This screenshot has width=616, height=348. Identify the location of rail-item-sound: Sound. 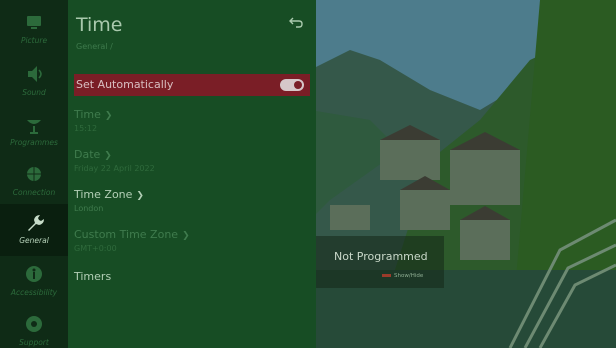
(34, 81).